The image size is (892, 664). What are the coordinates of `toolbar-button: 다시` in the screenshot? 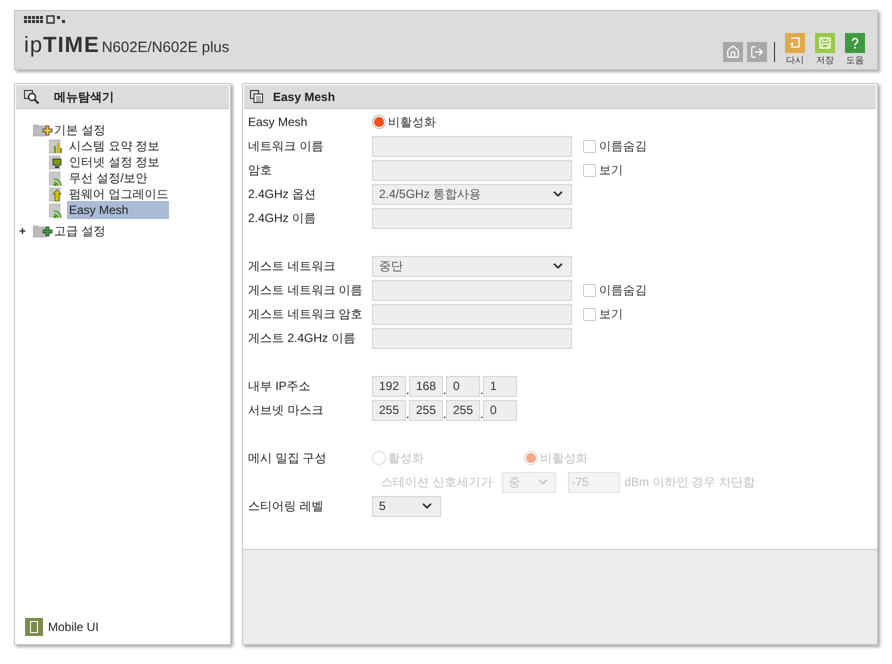 It's located at (795, 49).